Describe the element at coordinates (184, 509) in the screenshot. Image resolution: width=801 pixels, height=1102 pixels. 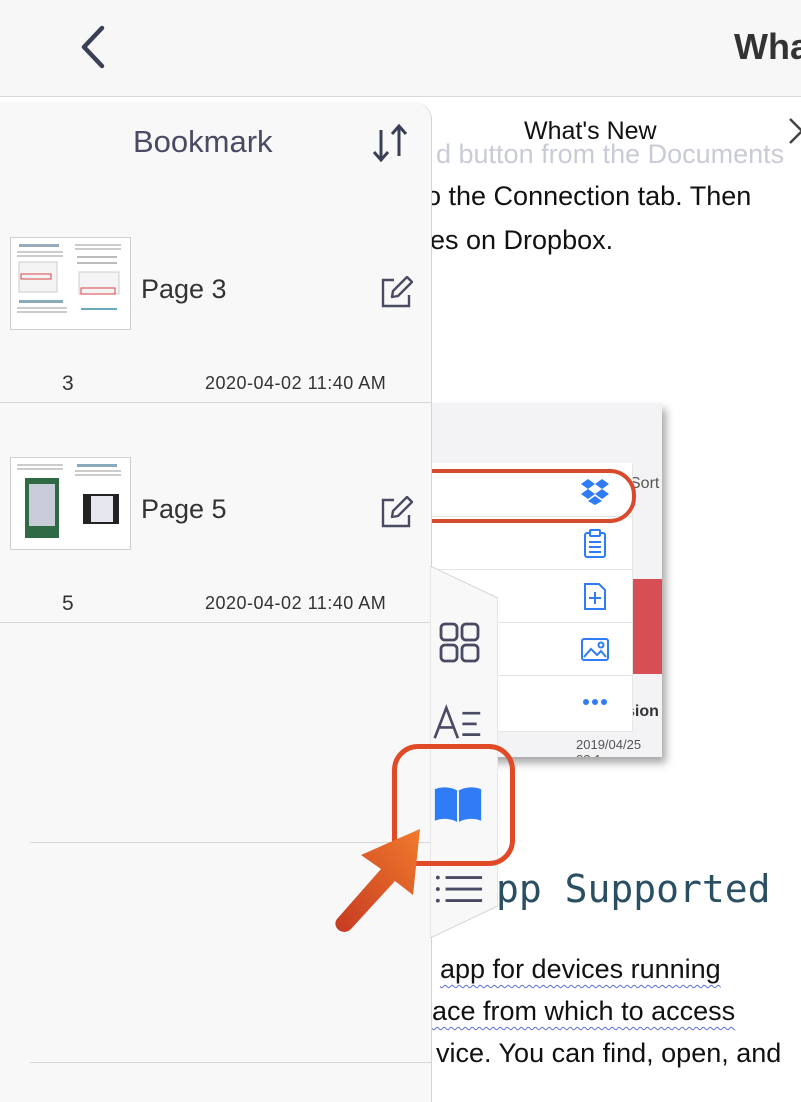
I see `bookmark-label: Page 5` at that location.